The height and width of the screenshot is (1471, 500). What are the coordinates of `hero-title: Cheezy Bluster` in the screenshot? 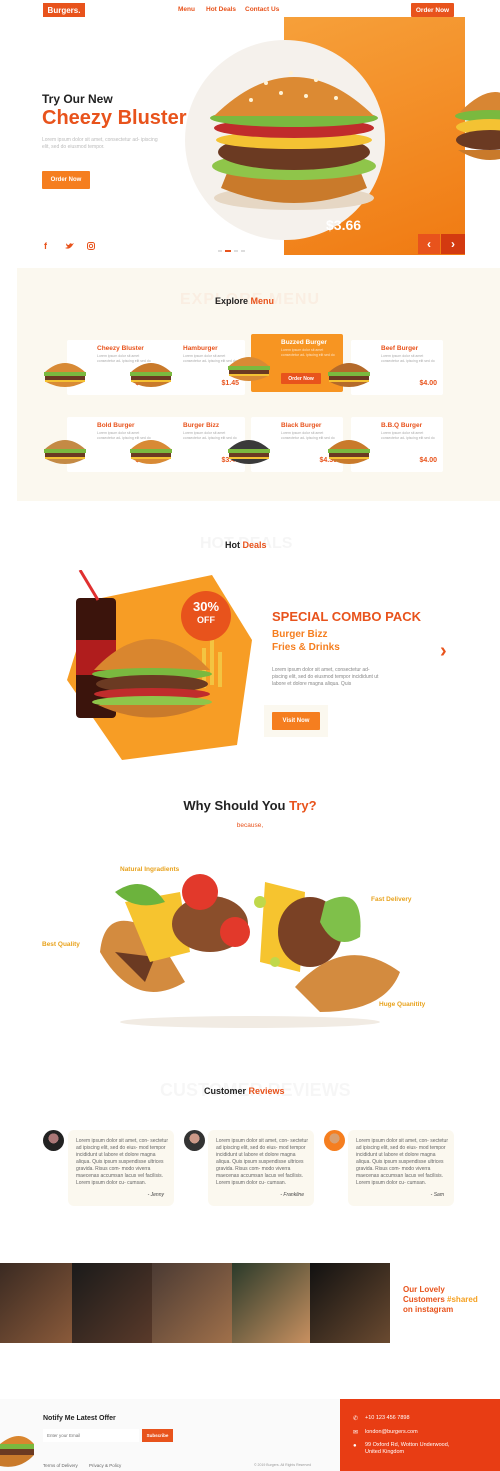 It's located at (114, 118).